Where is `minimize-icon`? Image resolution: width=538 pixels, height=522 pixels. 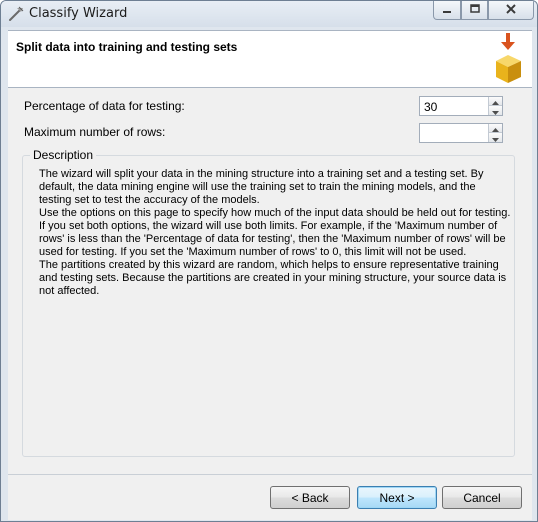
minimize-icon is located at coordinates (447, 10).